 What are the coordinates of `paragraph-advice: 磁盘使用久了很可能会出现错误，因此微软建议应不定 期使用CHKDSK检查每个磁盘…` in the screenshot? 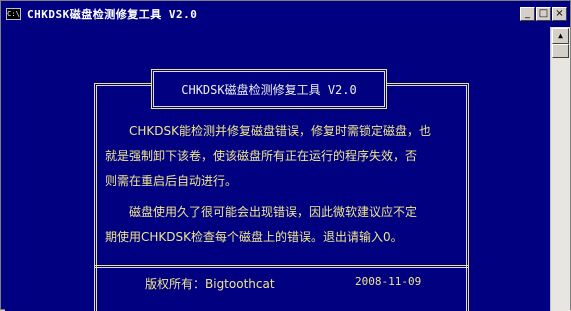 It's located at (282, 225).